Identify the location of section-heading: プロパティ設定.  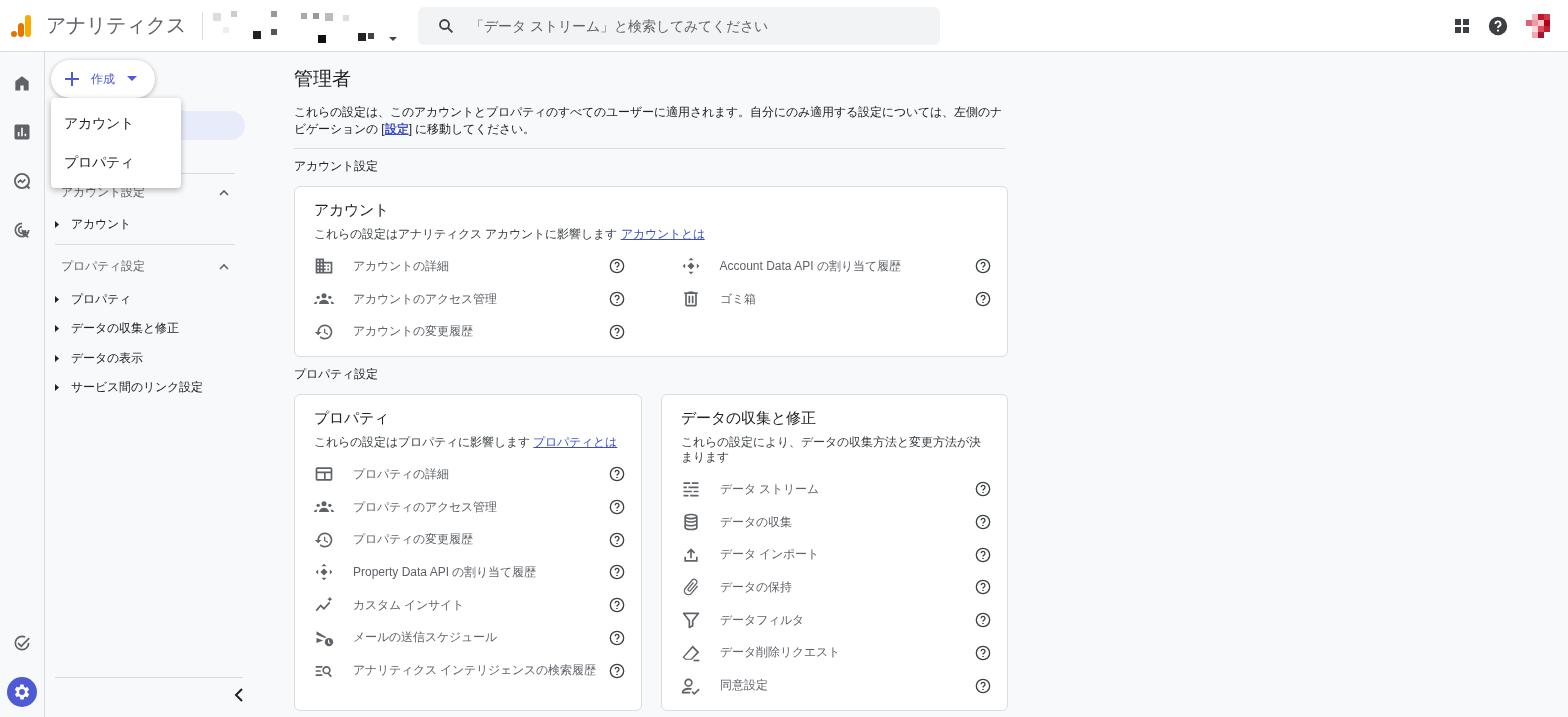
(336, 375).